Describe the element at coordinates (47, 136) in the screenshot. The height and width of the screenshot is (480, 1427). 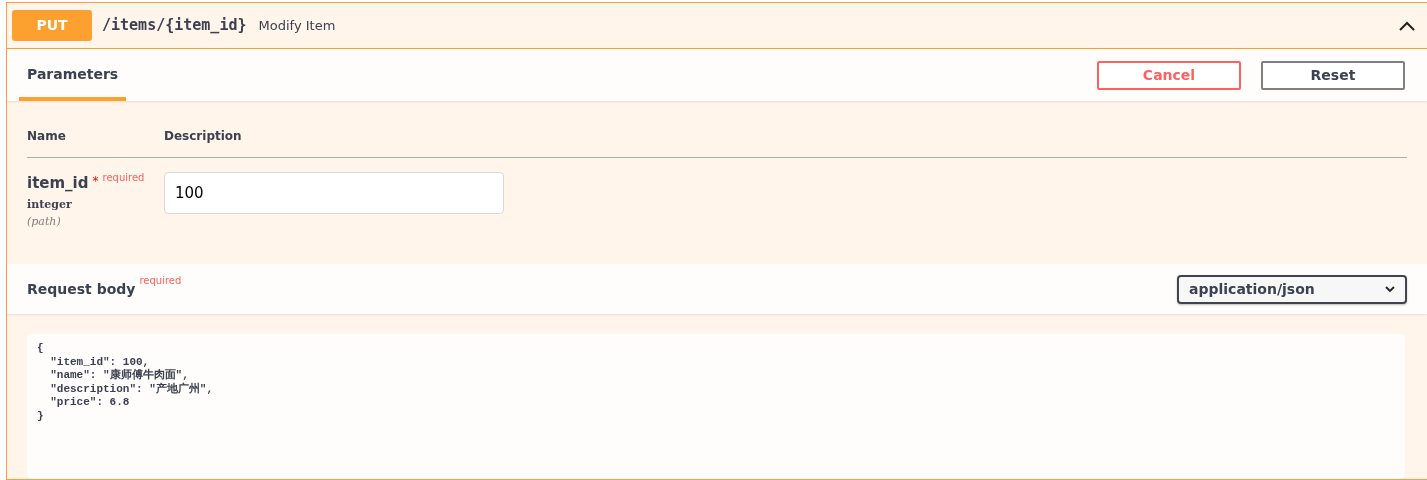
I see `column-header: Name` at that location.